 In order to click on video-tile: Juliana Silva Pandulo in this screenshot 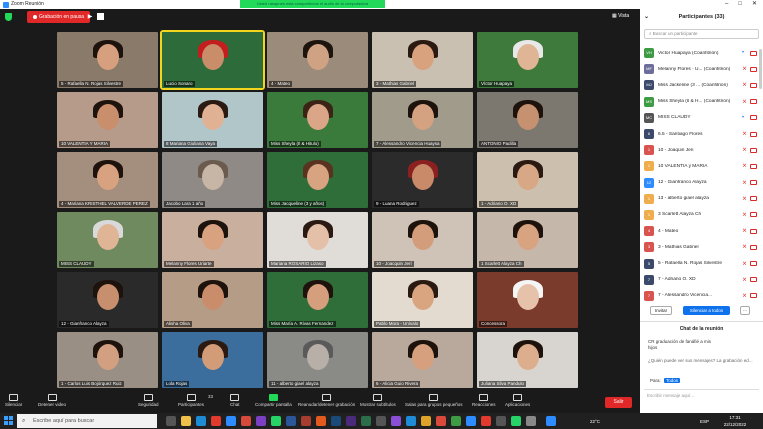, I will do `click(527, 360)`.